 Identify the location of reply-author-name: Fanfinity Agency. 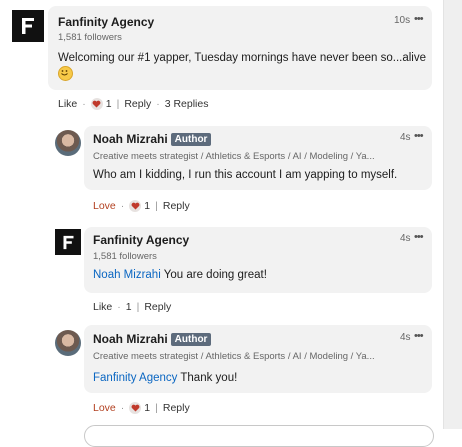
(141, 240).